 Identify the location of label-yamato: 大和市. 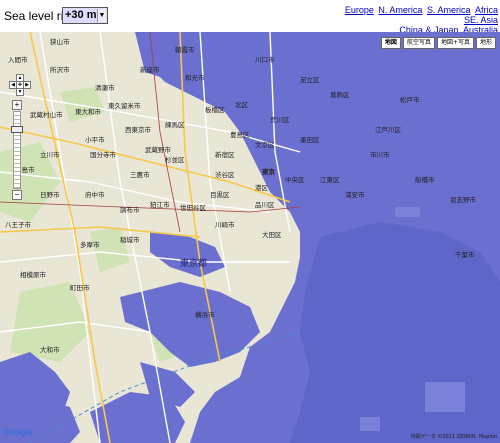
(50, 349).